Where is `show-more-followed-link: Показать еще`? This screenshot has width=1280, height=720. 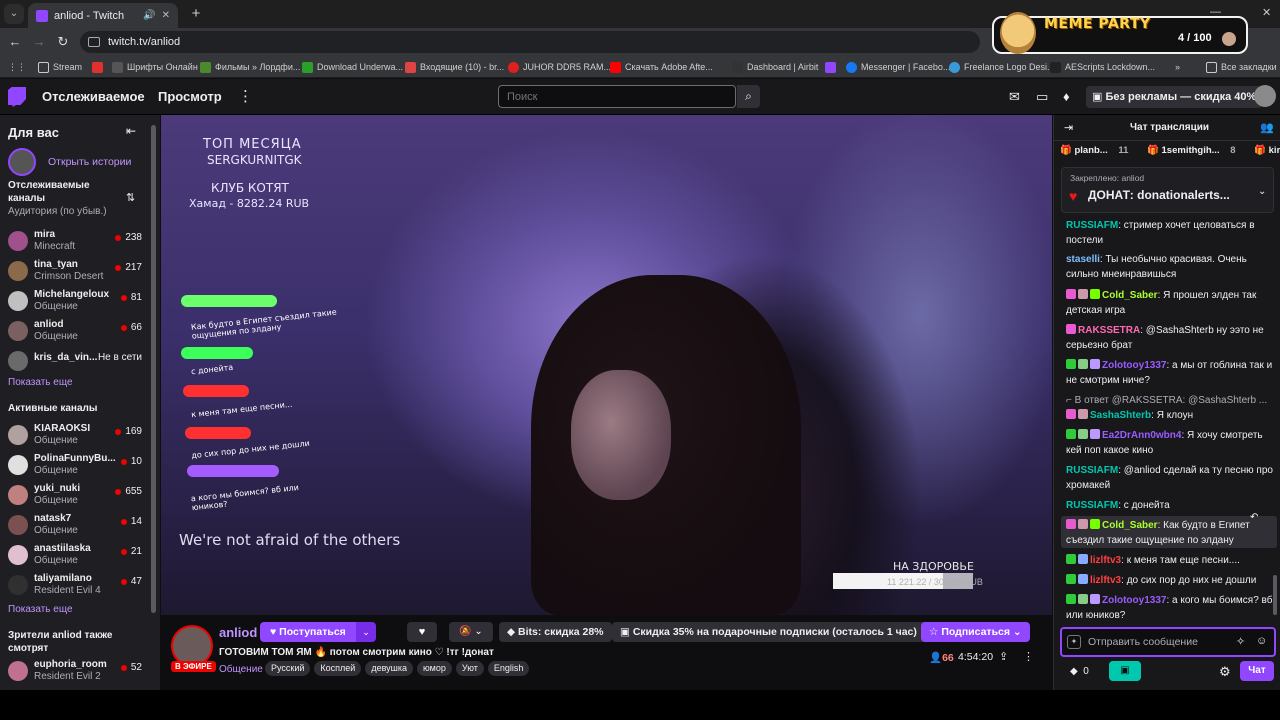 show-more-followed-link: Показать еще is located at coordinates (40, 382).